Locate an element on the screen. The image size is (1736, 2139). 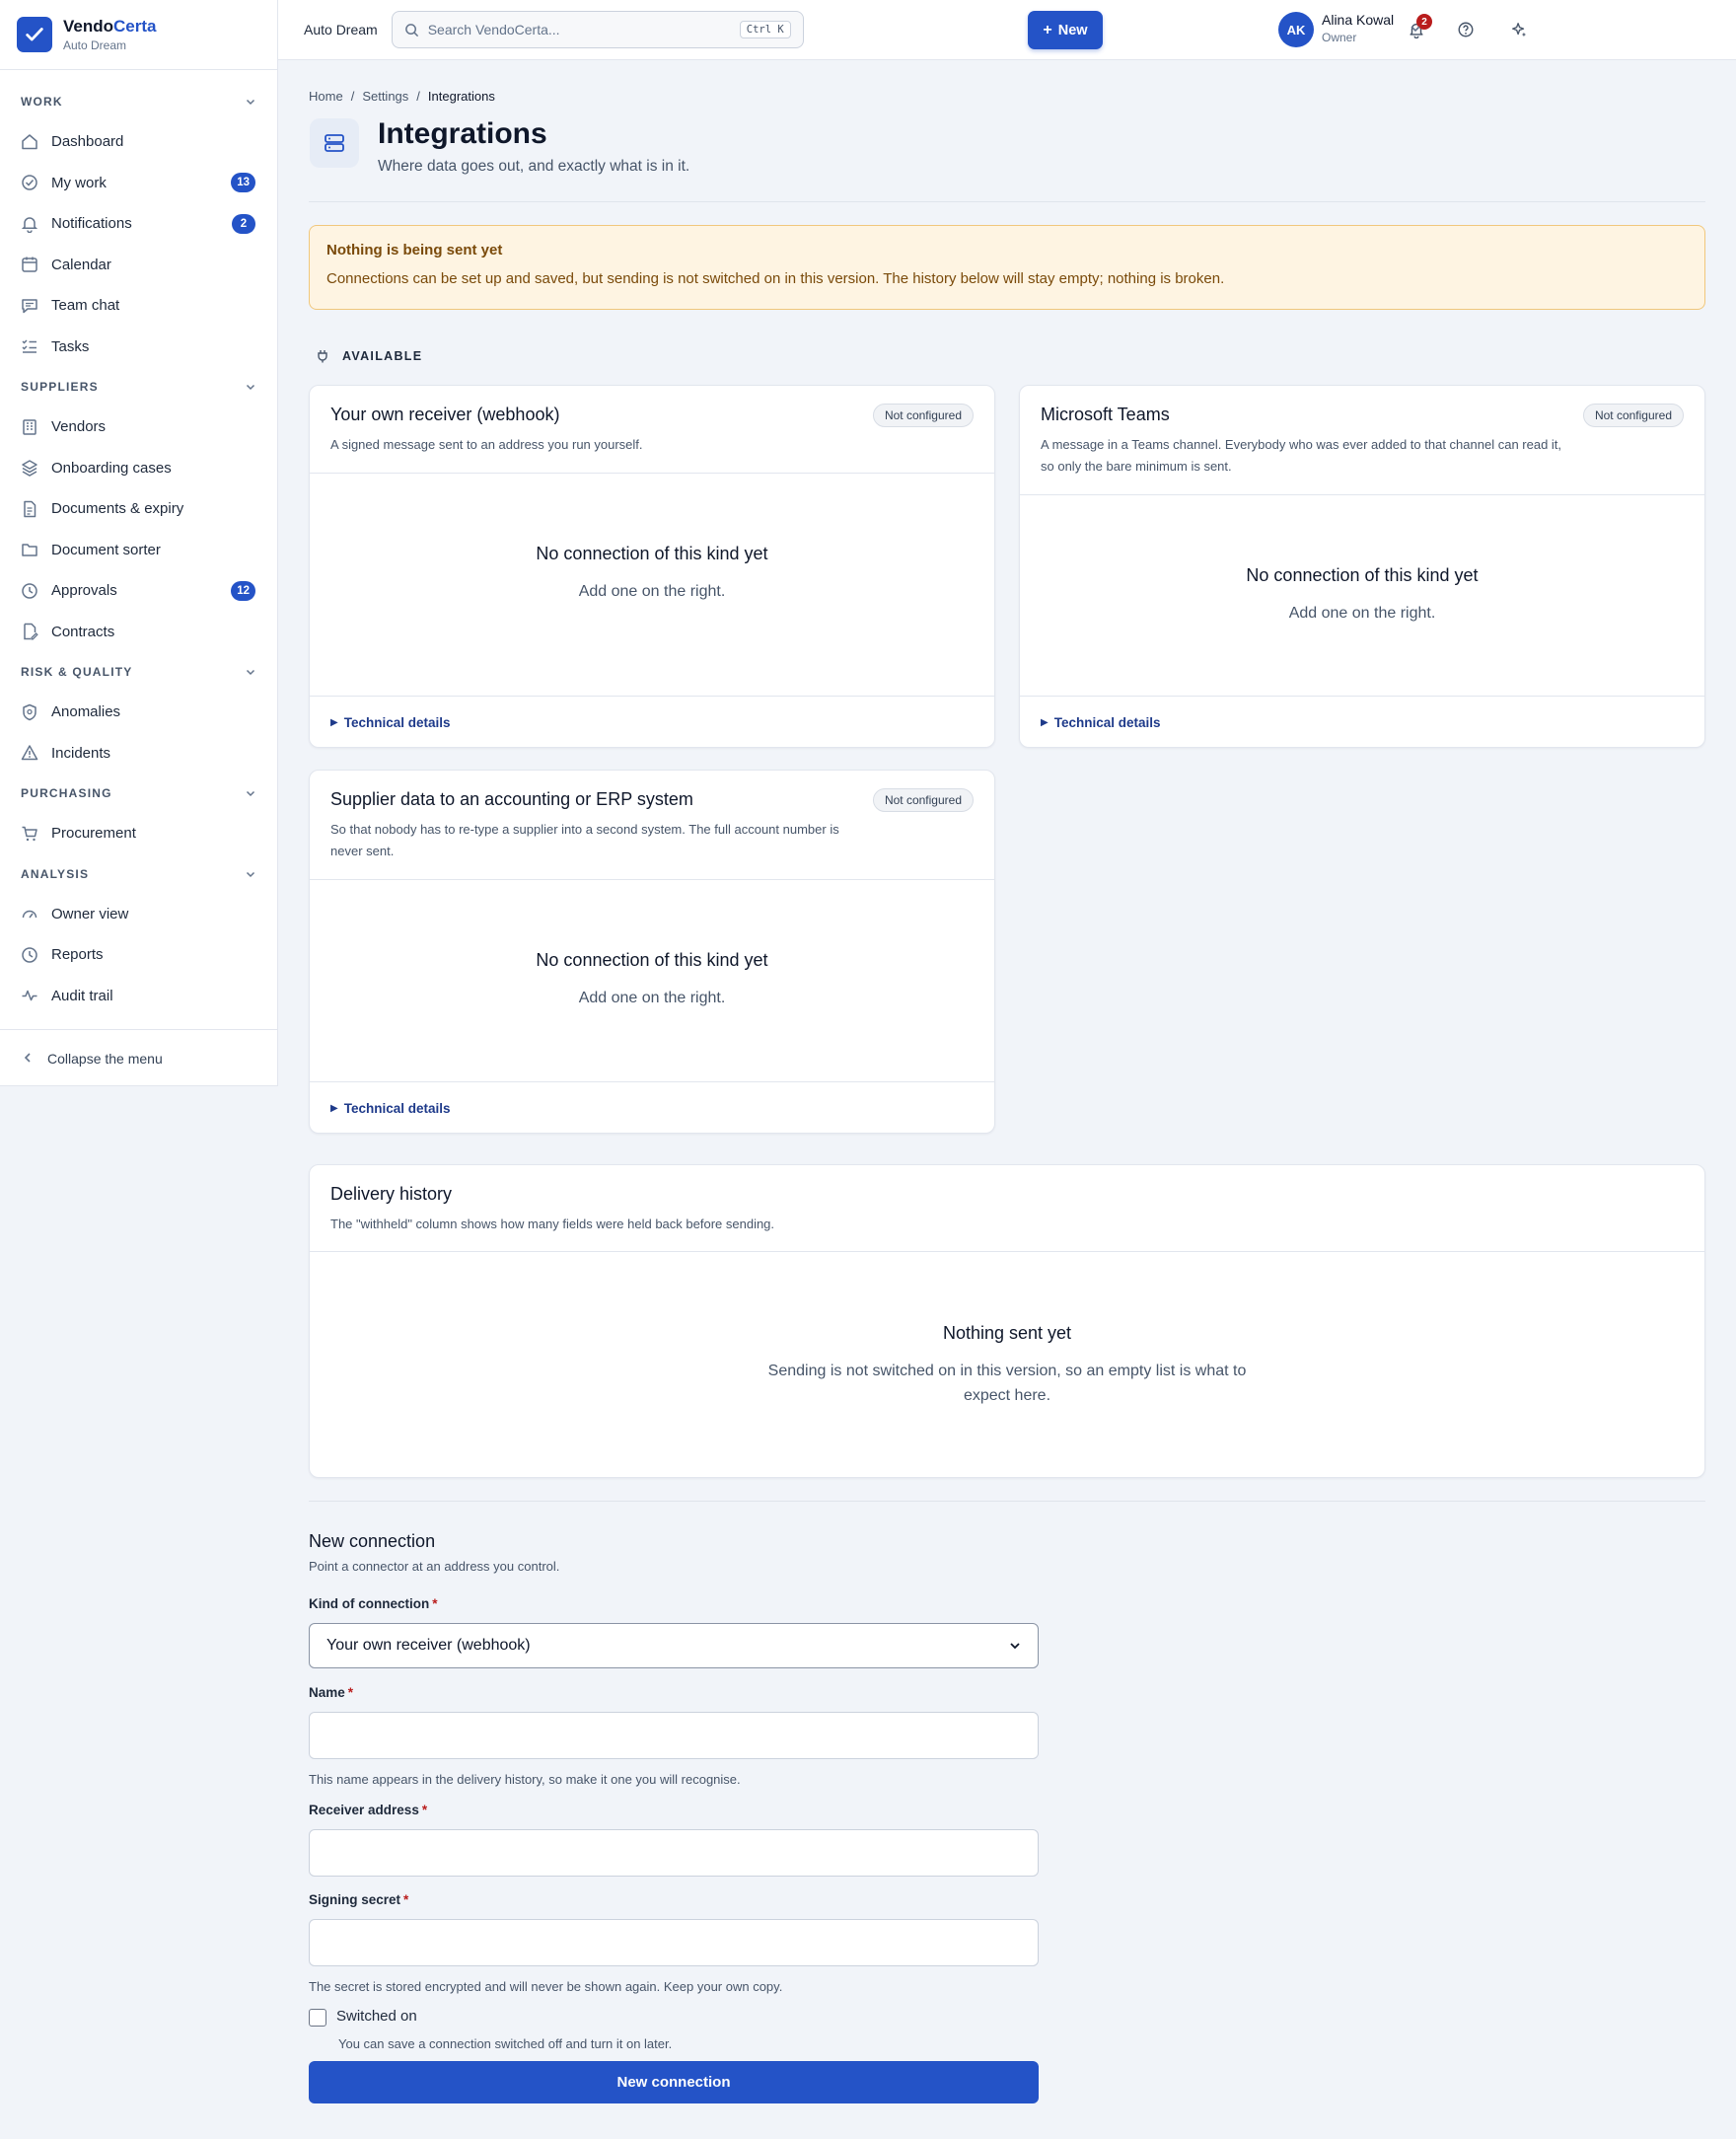
sidebar-item-onboarding-cases: Onboarding cases is located at coordinates (138, 469).